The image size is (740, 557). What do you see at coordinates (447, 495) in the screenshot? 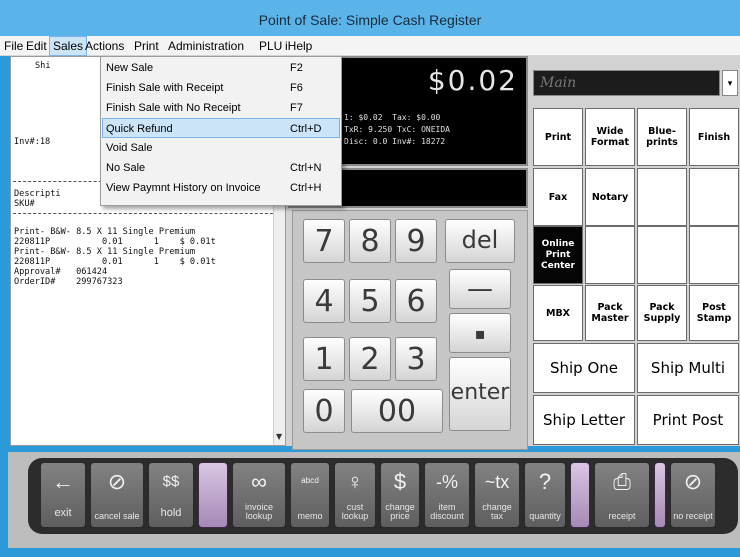
I see `item-discount-button: -% item discount` at bounding box center [447, 495].